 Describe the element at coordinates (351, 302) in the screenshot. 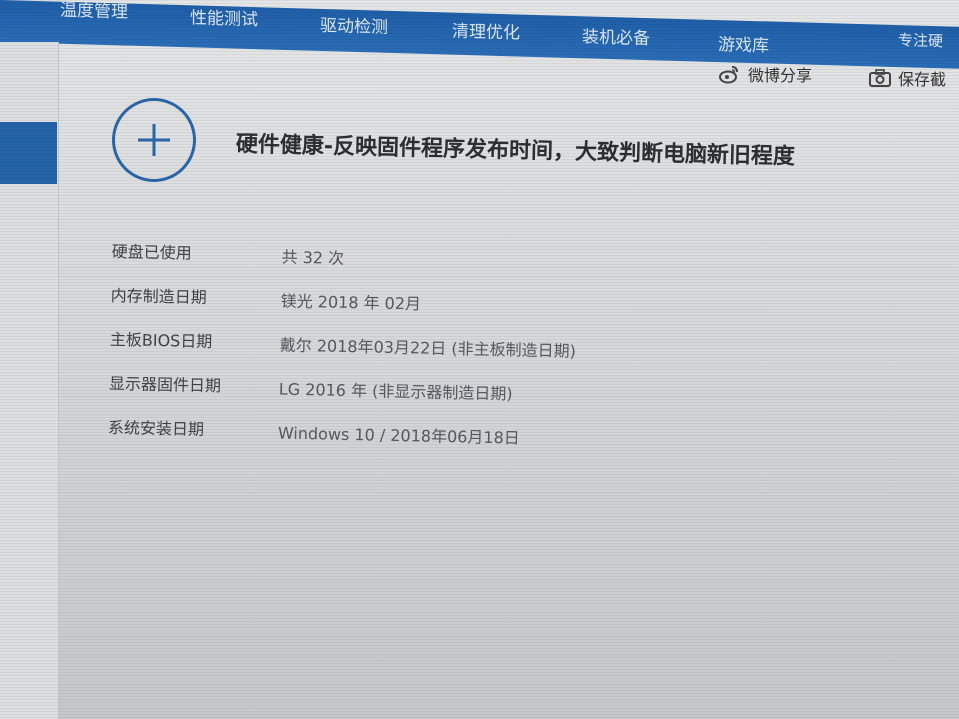

I see `info-value: 镁光 2018 年 02月` at that location.